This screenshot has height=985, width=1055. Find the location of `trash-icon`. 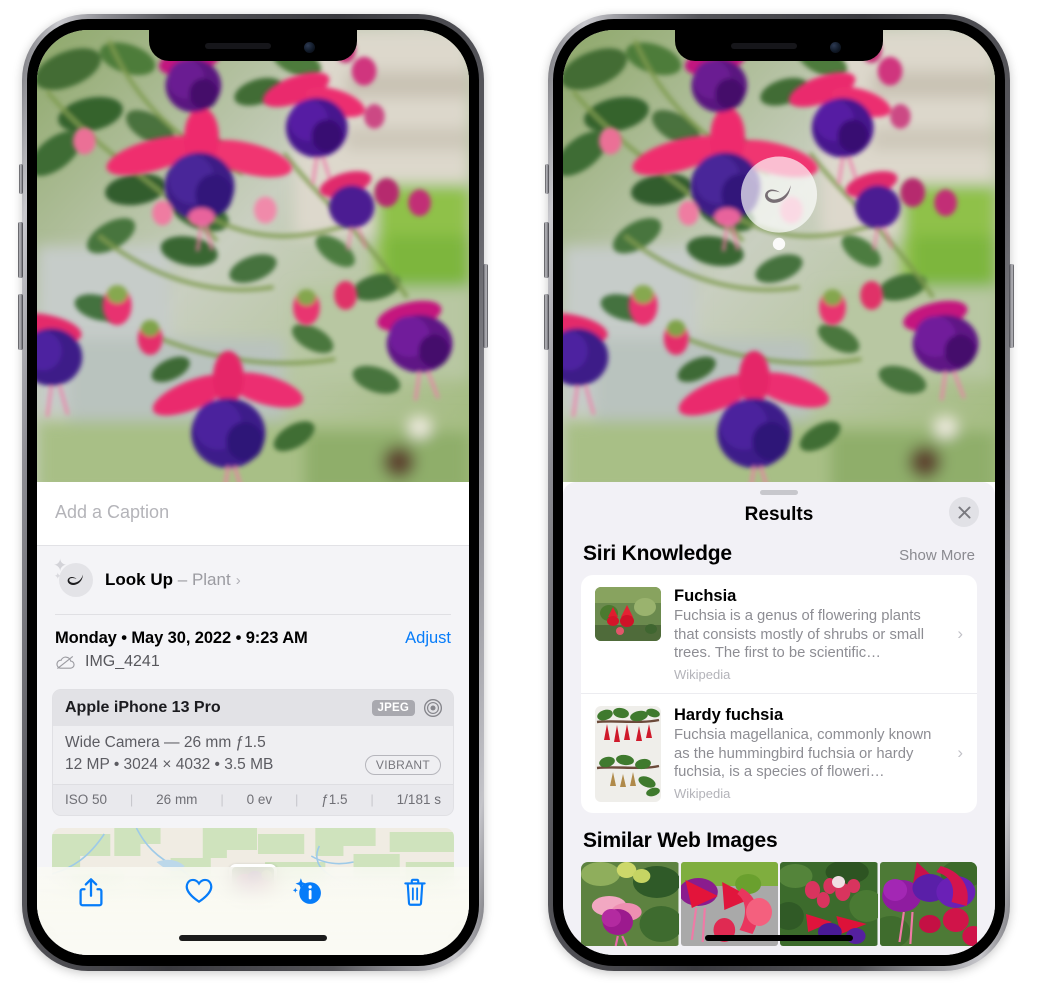

trash-icon is located at coordinates (415, 892).